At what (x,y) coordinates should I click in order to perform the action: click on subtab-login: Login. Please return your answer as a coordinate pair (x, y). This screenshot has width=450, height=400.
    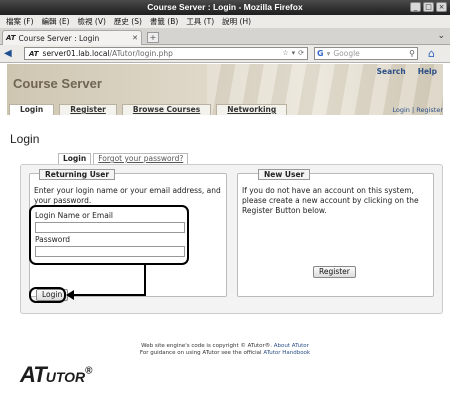
    Looking at the image, I should click on (75, 158).